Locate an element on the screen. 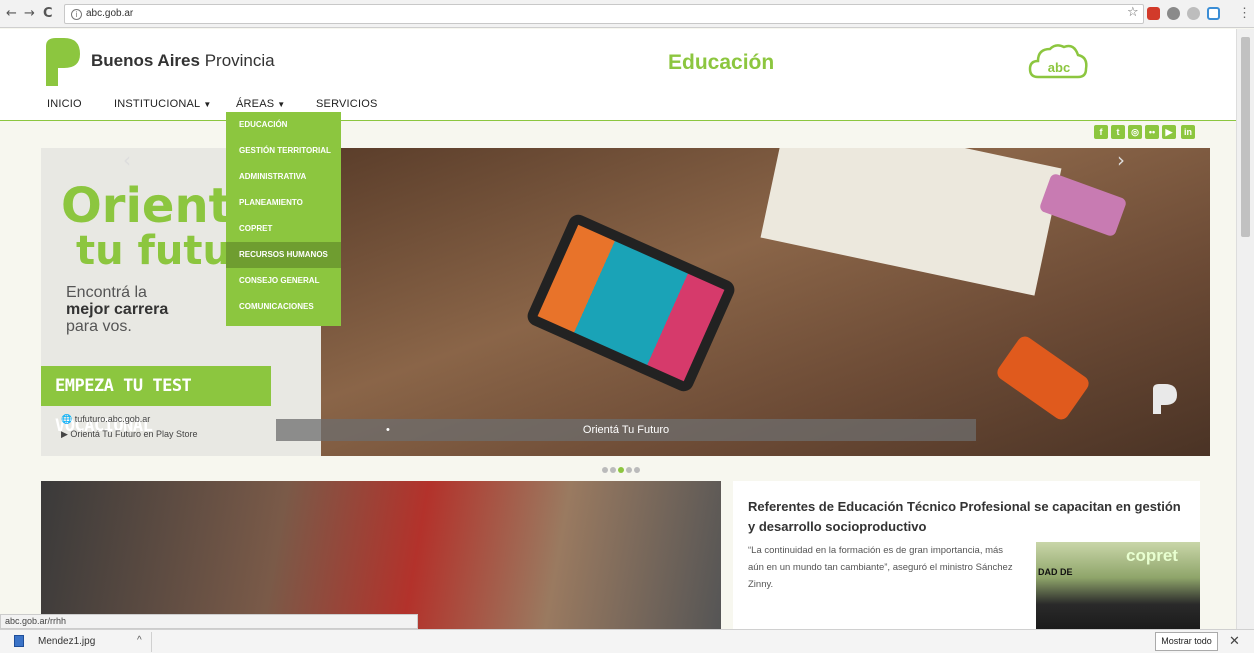  nav-label: INICIO is located at coordinates (64, 104).